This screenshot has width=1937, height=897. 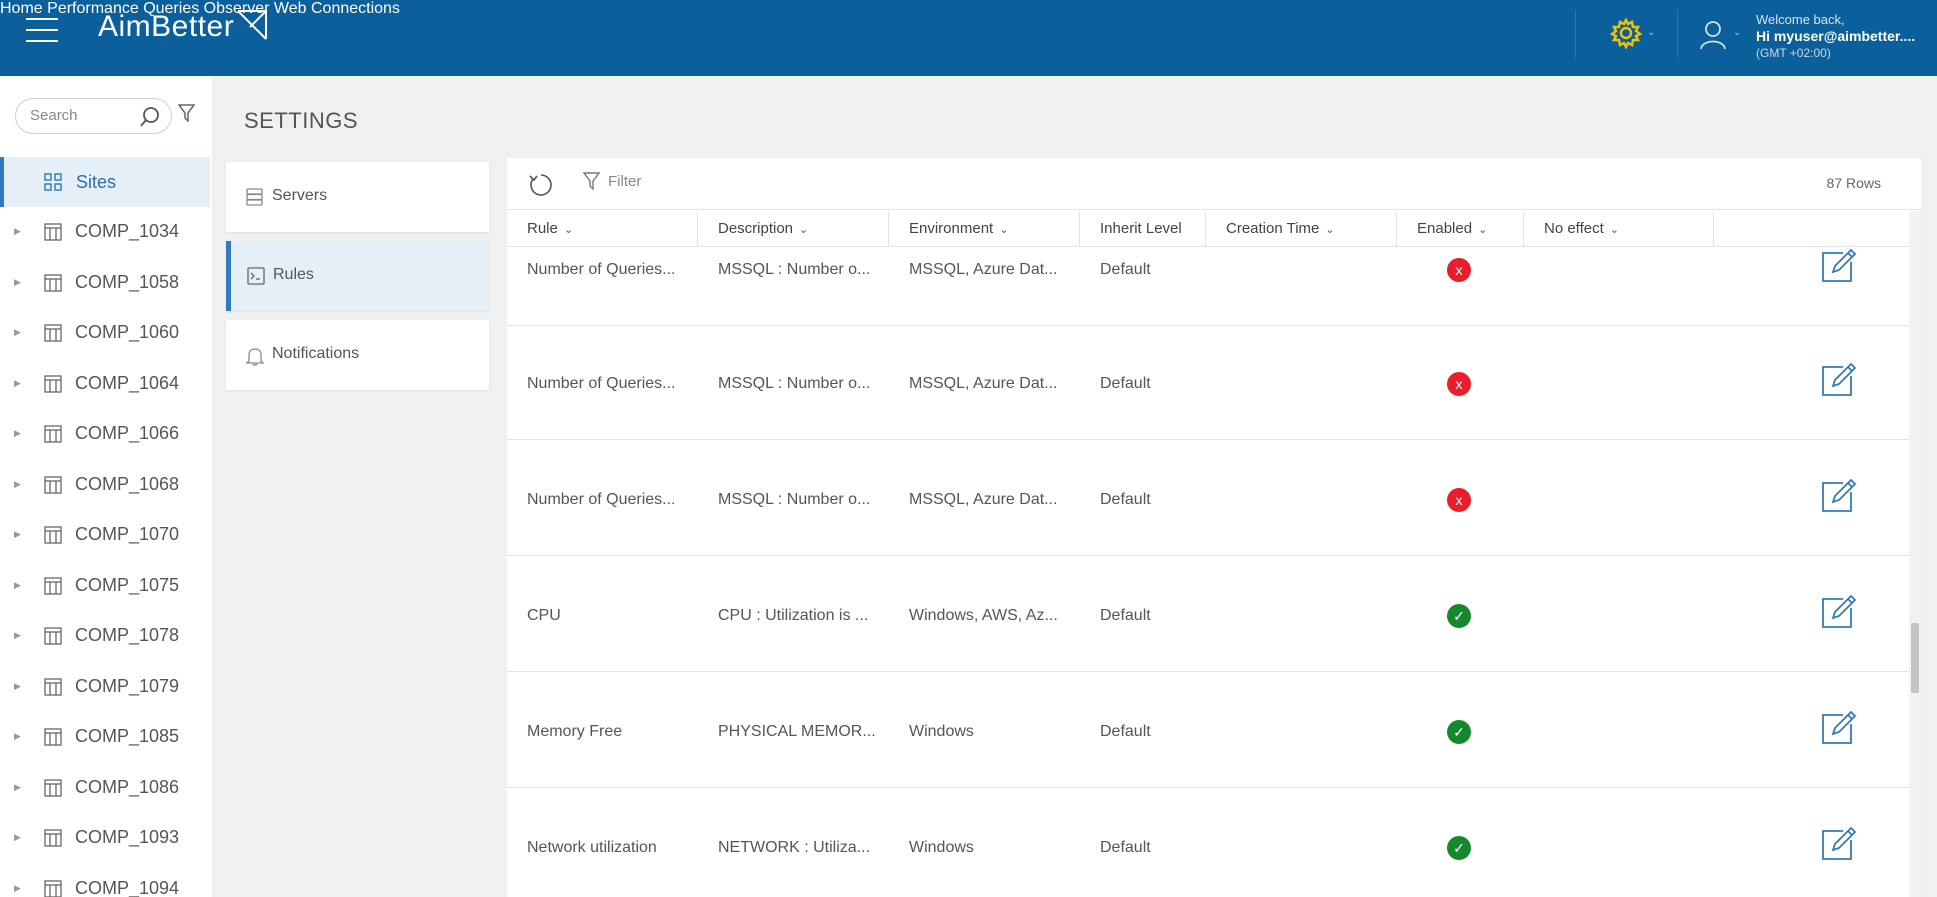 I want to click on sidebar-item-comp: ▶ COMP_1094, so click(x=105, y=880).